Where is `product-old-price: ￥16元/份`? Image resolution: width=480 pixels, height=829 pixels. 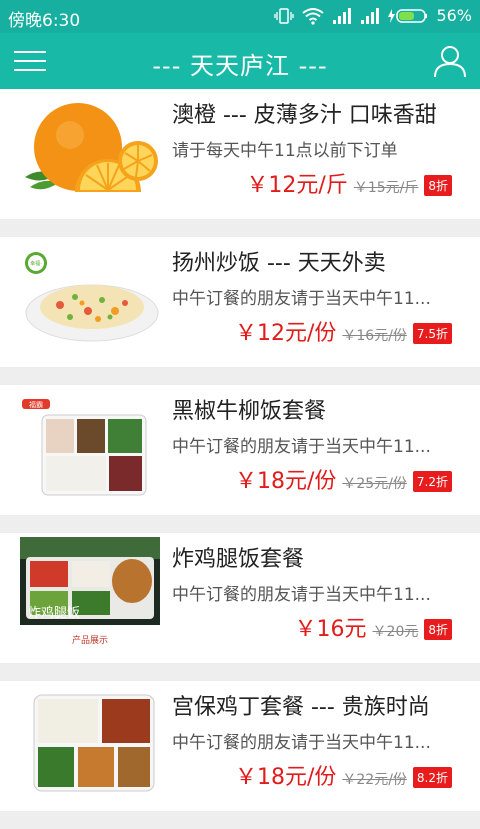 product-old-price: ￥16元/份 is located at coordinates (374, 336).